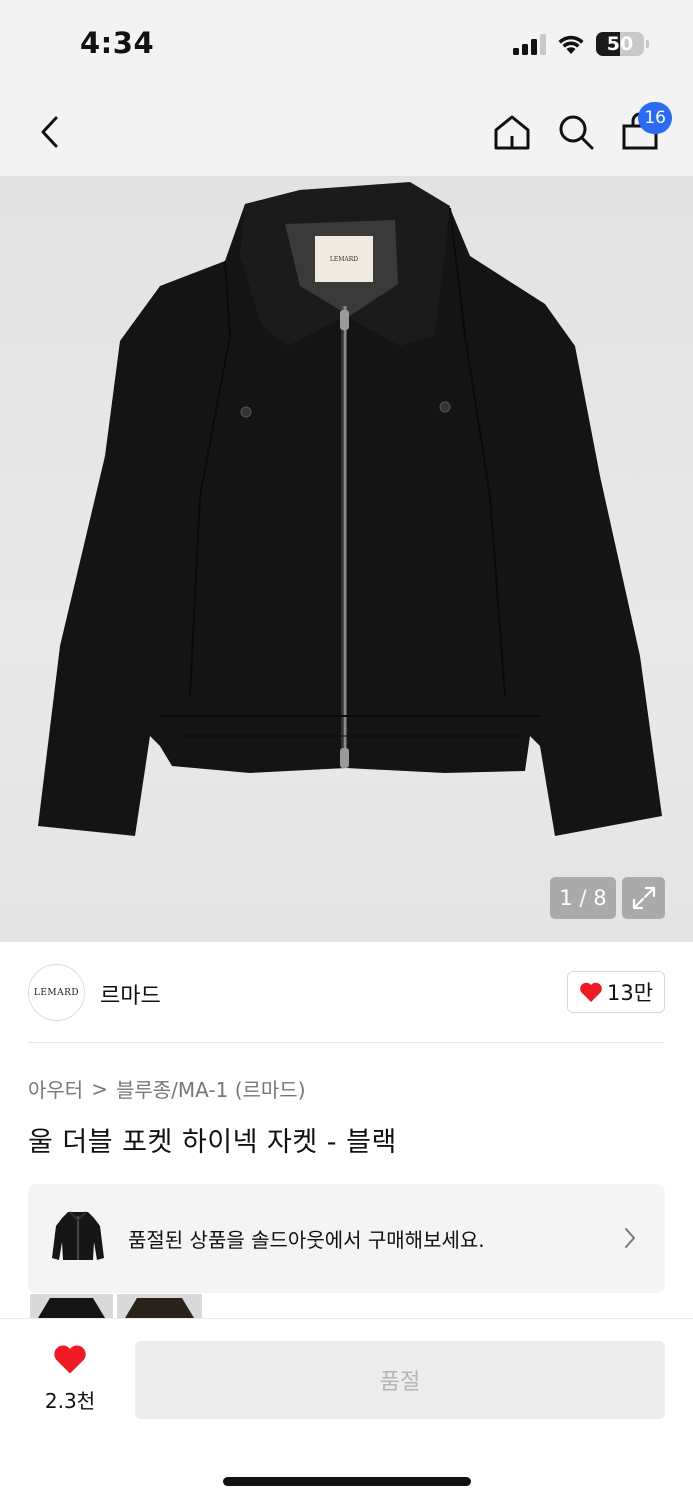 The width and height of the screenshot is (693, 1500). I want to click on status-icons: 50, so click(581, 44).